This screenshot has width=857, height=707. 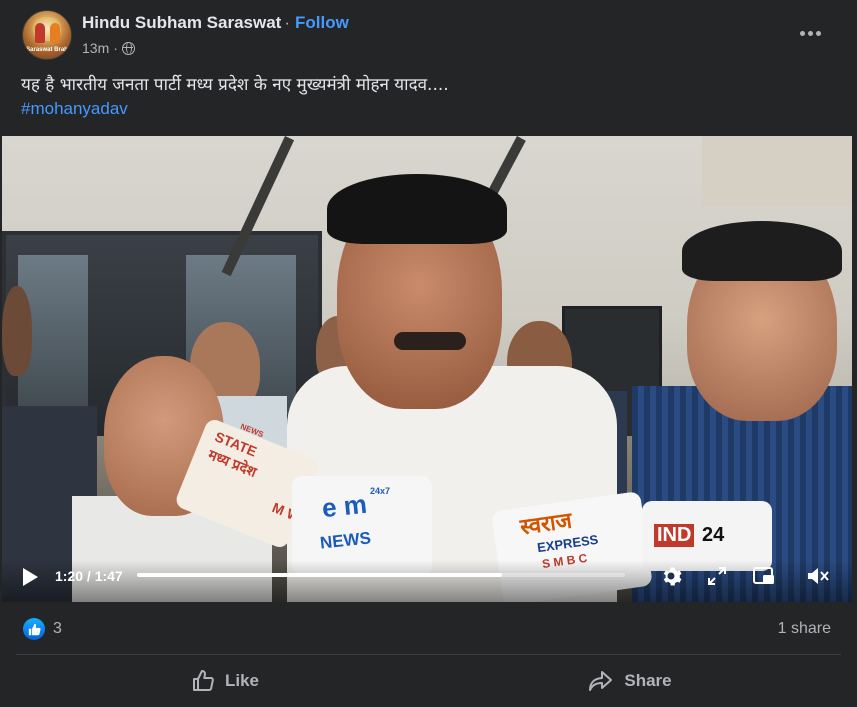 I want to click on like-label: Like, so click(x=242, y=680).